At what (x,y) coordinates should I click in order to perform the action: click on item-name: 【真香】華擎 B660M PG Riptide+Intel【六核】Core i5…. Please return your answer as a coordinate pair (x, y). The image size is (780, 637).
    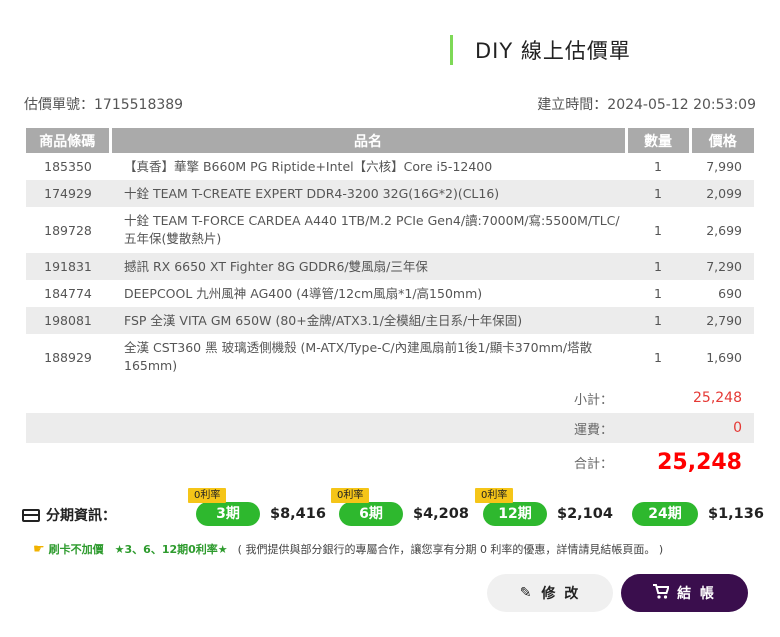
    Looking at the image, I should click on (308, 166).